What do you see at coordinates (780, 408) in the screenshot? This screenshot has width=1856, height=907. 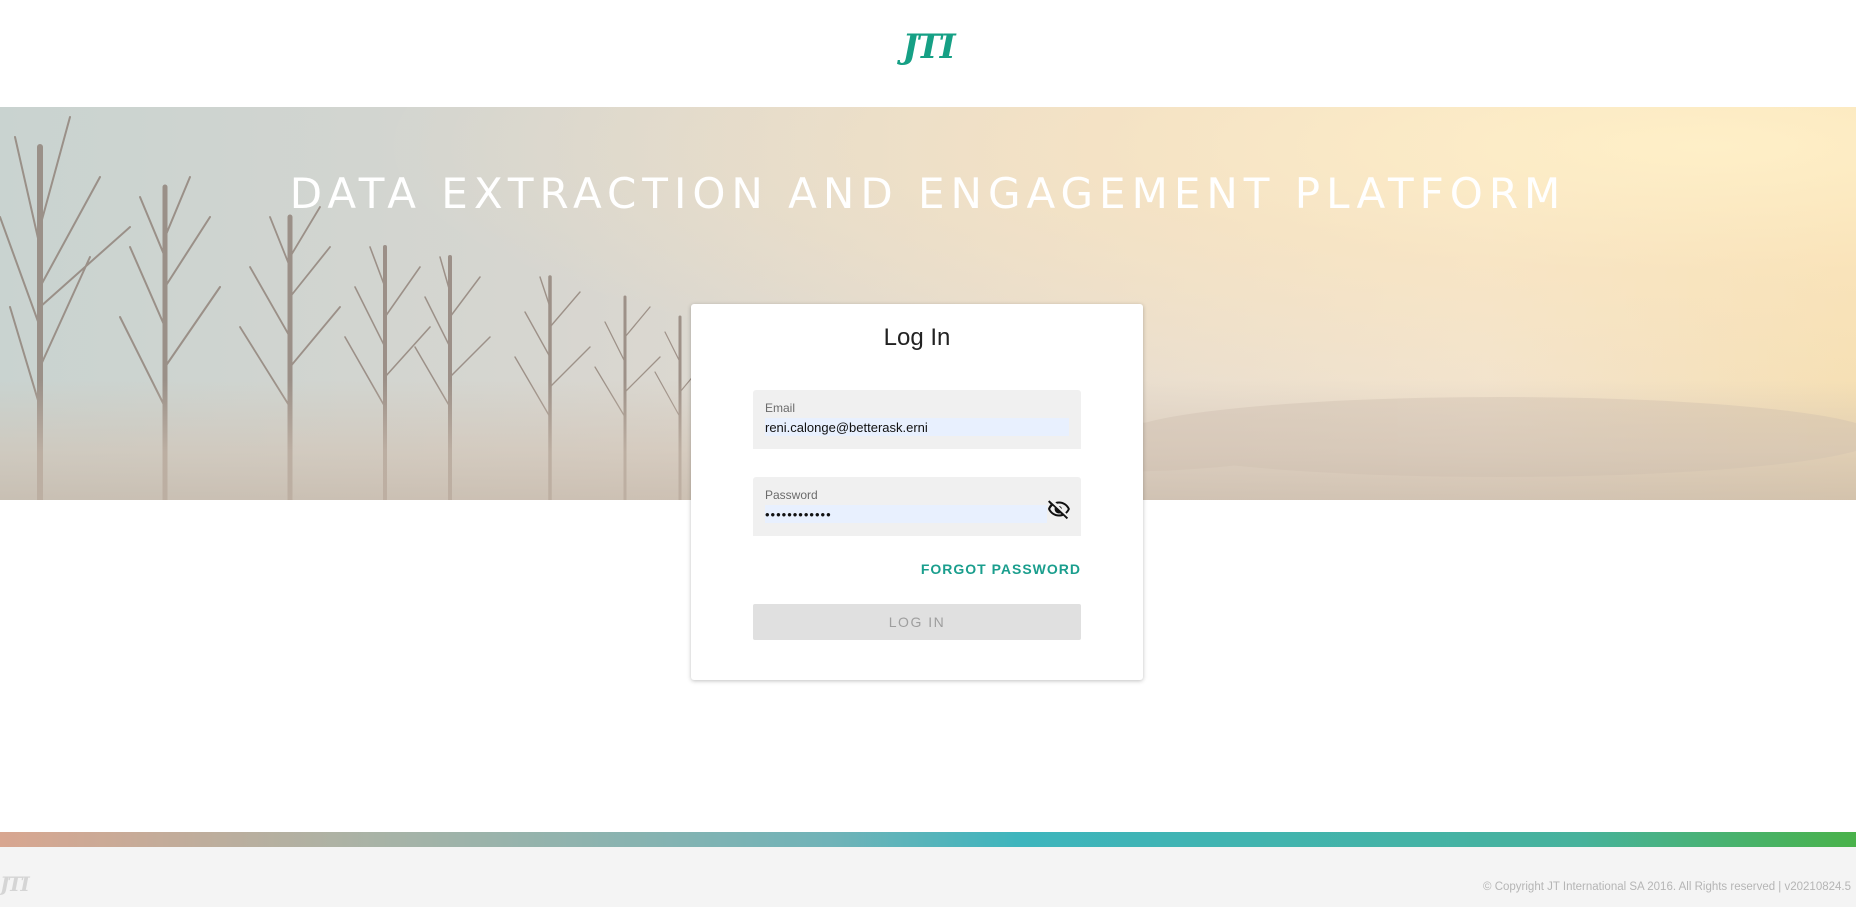 I see `email-label: Email` at bounding box center [780, 408].